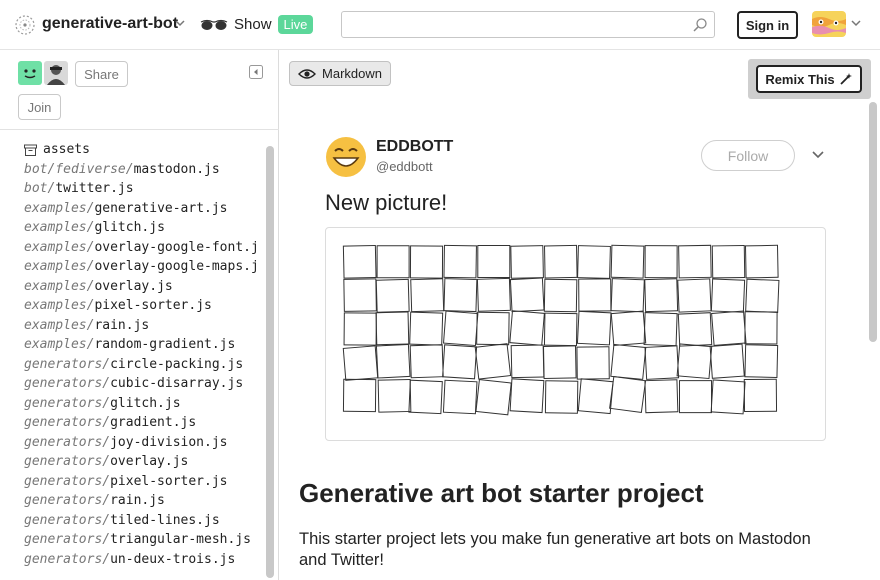 The height and width of the screenshot is (580, 880). What do you see at coordinates (132, 560) in the screenshot?
I see `file-item: generators/un-deux-trois.js` at bounding box center [132, 560].